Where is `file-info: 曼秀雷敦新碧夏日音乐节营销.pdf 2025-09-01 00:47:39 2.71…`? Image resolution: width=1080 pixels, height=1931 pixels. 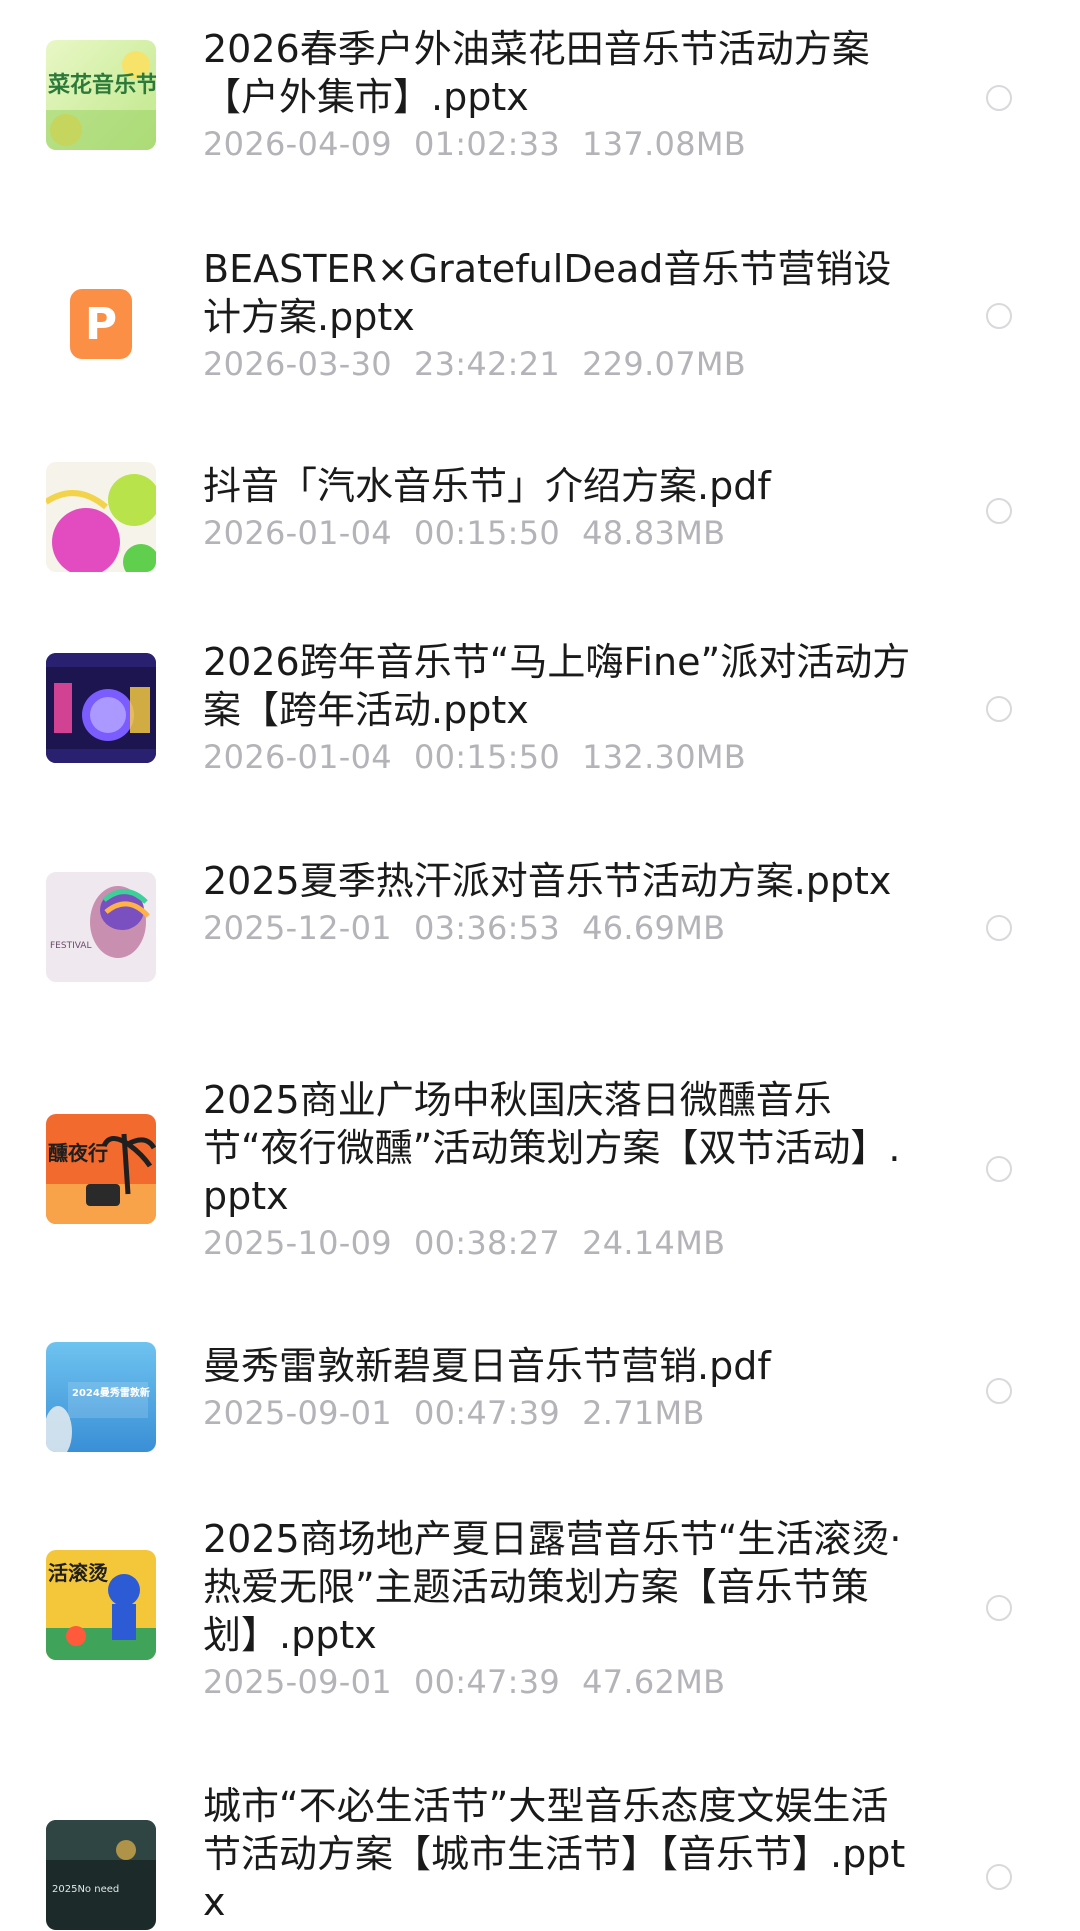
file-info: 曼秀雷敦新碧夏日音乐节营销.pdf 2025-09-01 00:47:39 2.71… is located at coordinates (563, 1388).